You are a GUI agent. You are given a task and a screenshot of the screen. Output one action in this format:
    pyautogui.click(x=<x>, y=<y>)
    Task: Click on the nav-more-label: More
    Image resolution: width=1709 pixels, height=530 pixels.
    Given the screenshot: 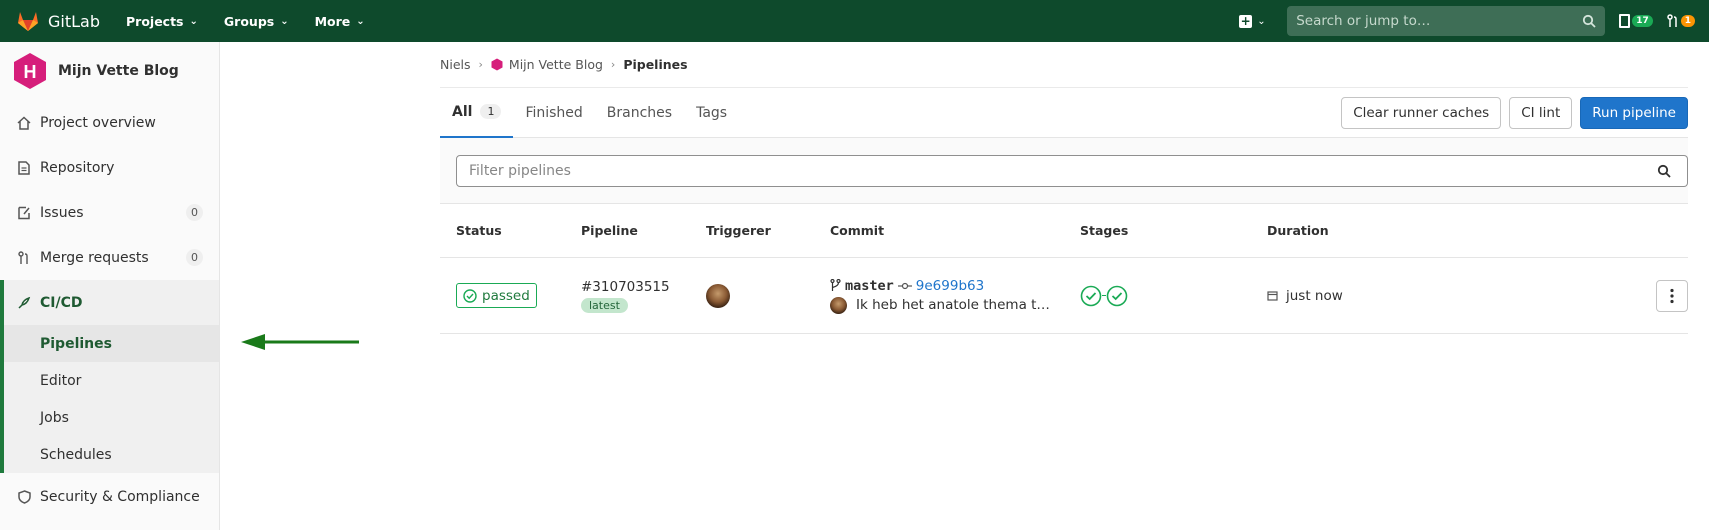 What is the action you would take?
    pyautogui.click(x=332, y=21)
    